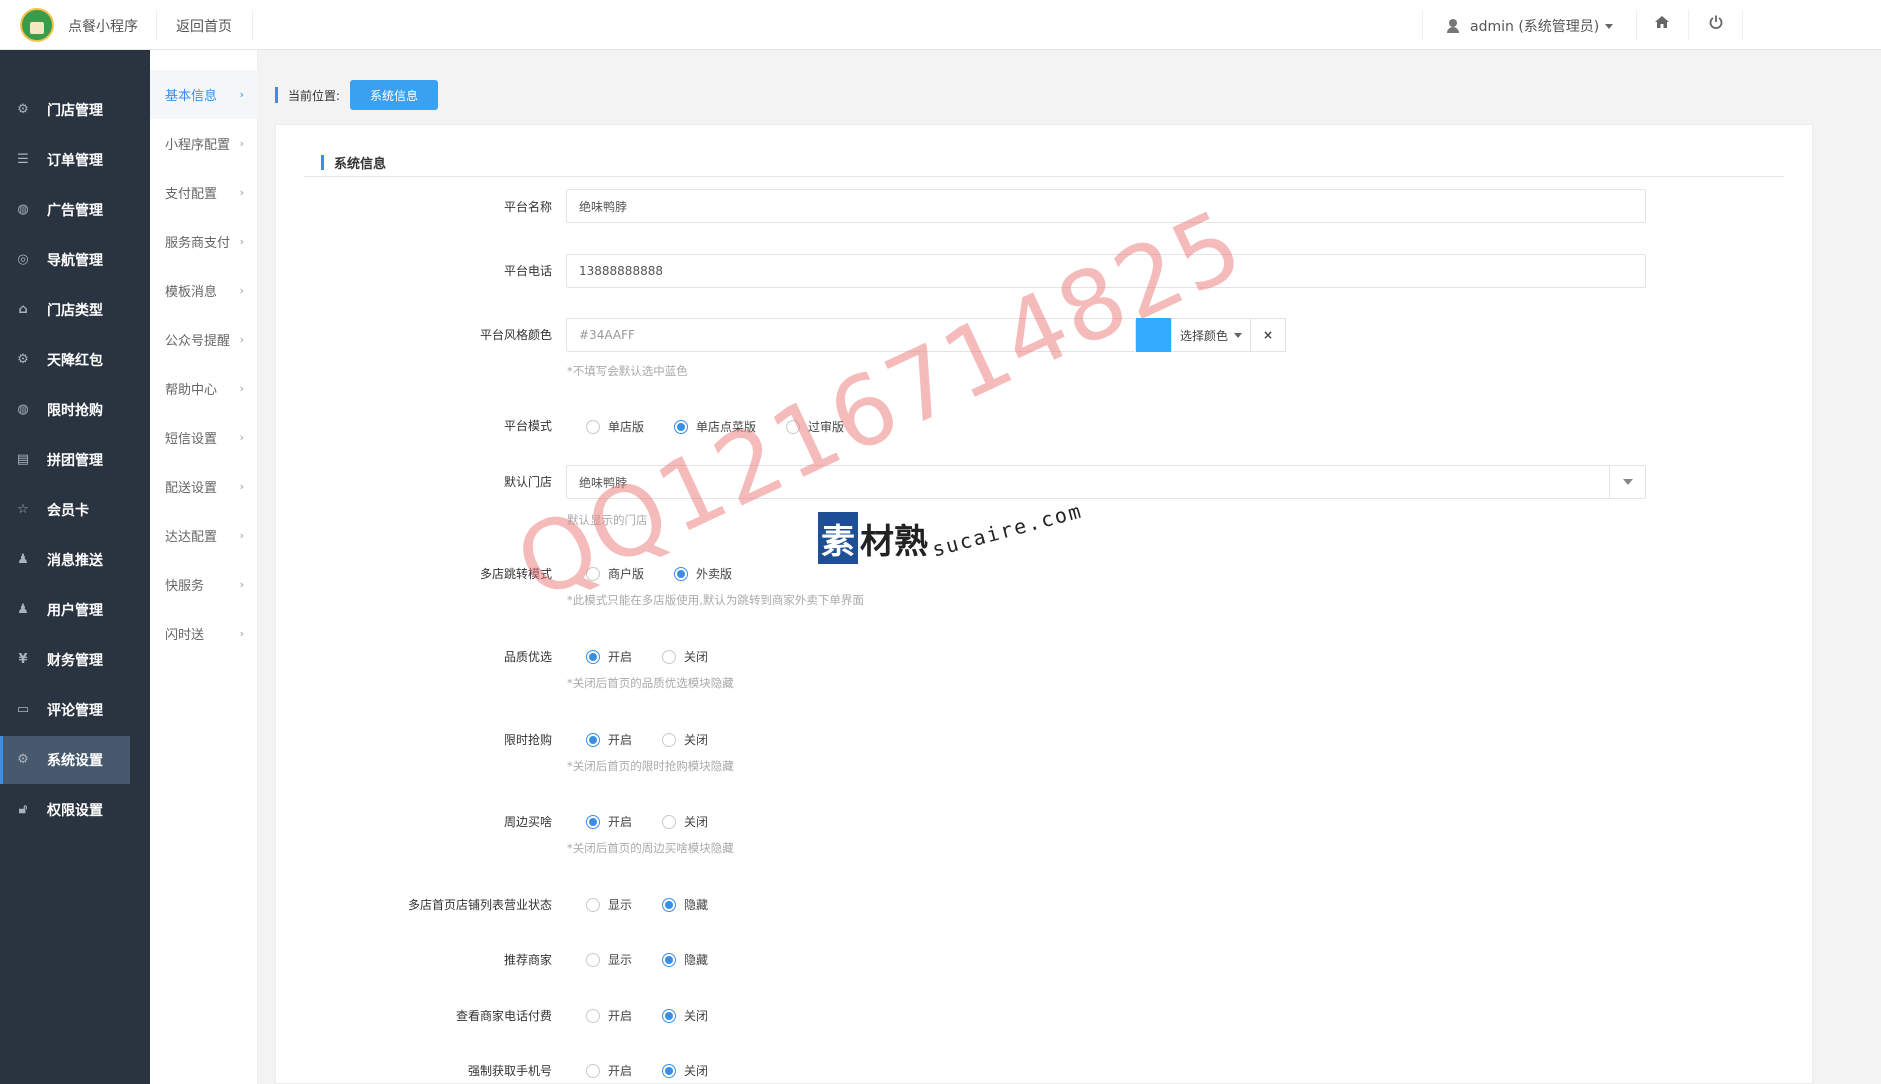  Describe the element at coordinates (198, 243) in the screenshot. I see `subnav-label: 服务商支付` at that location.